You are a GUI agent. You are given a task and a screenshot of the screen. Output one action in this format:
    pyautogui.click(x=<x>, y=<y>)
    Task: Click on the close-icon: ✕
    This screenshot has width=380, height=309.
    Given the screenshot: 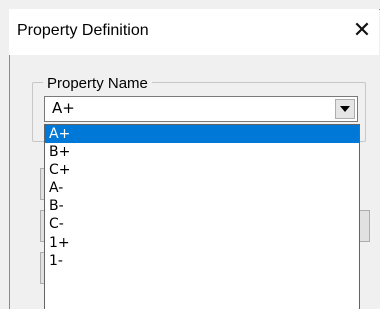 What is the action you would take?
    pyautogui.click(x=362, y=31)
    